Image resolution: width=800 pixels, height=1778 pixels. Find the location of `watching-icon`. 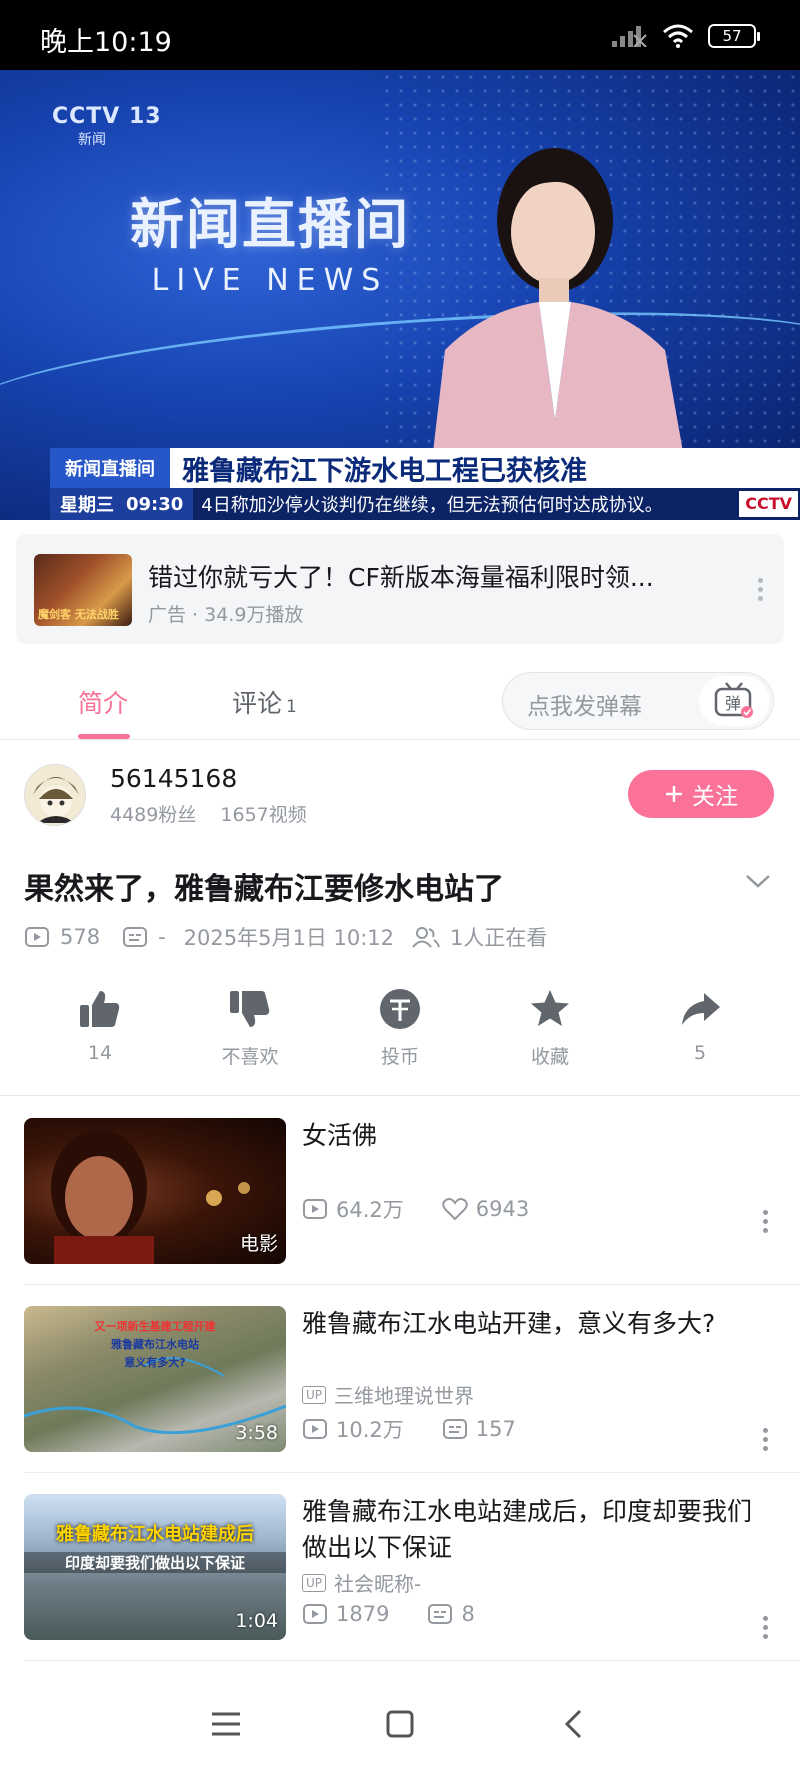

watching-icon is located at coordinates (426, 937).